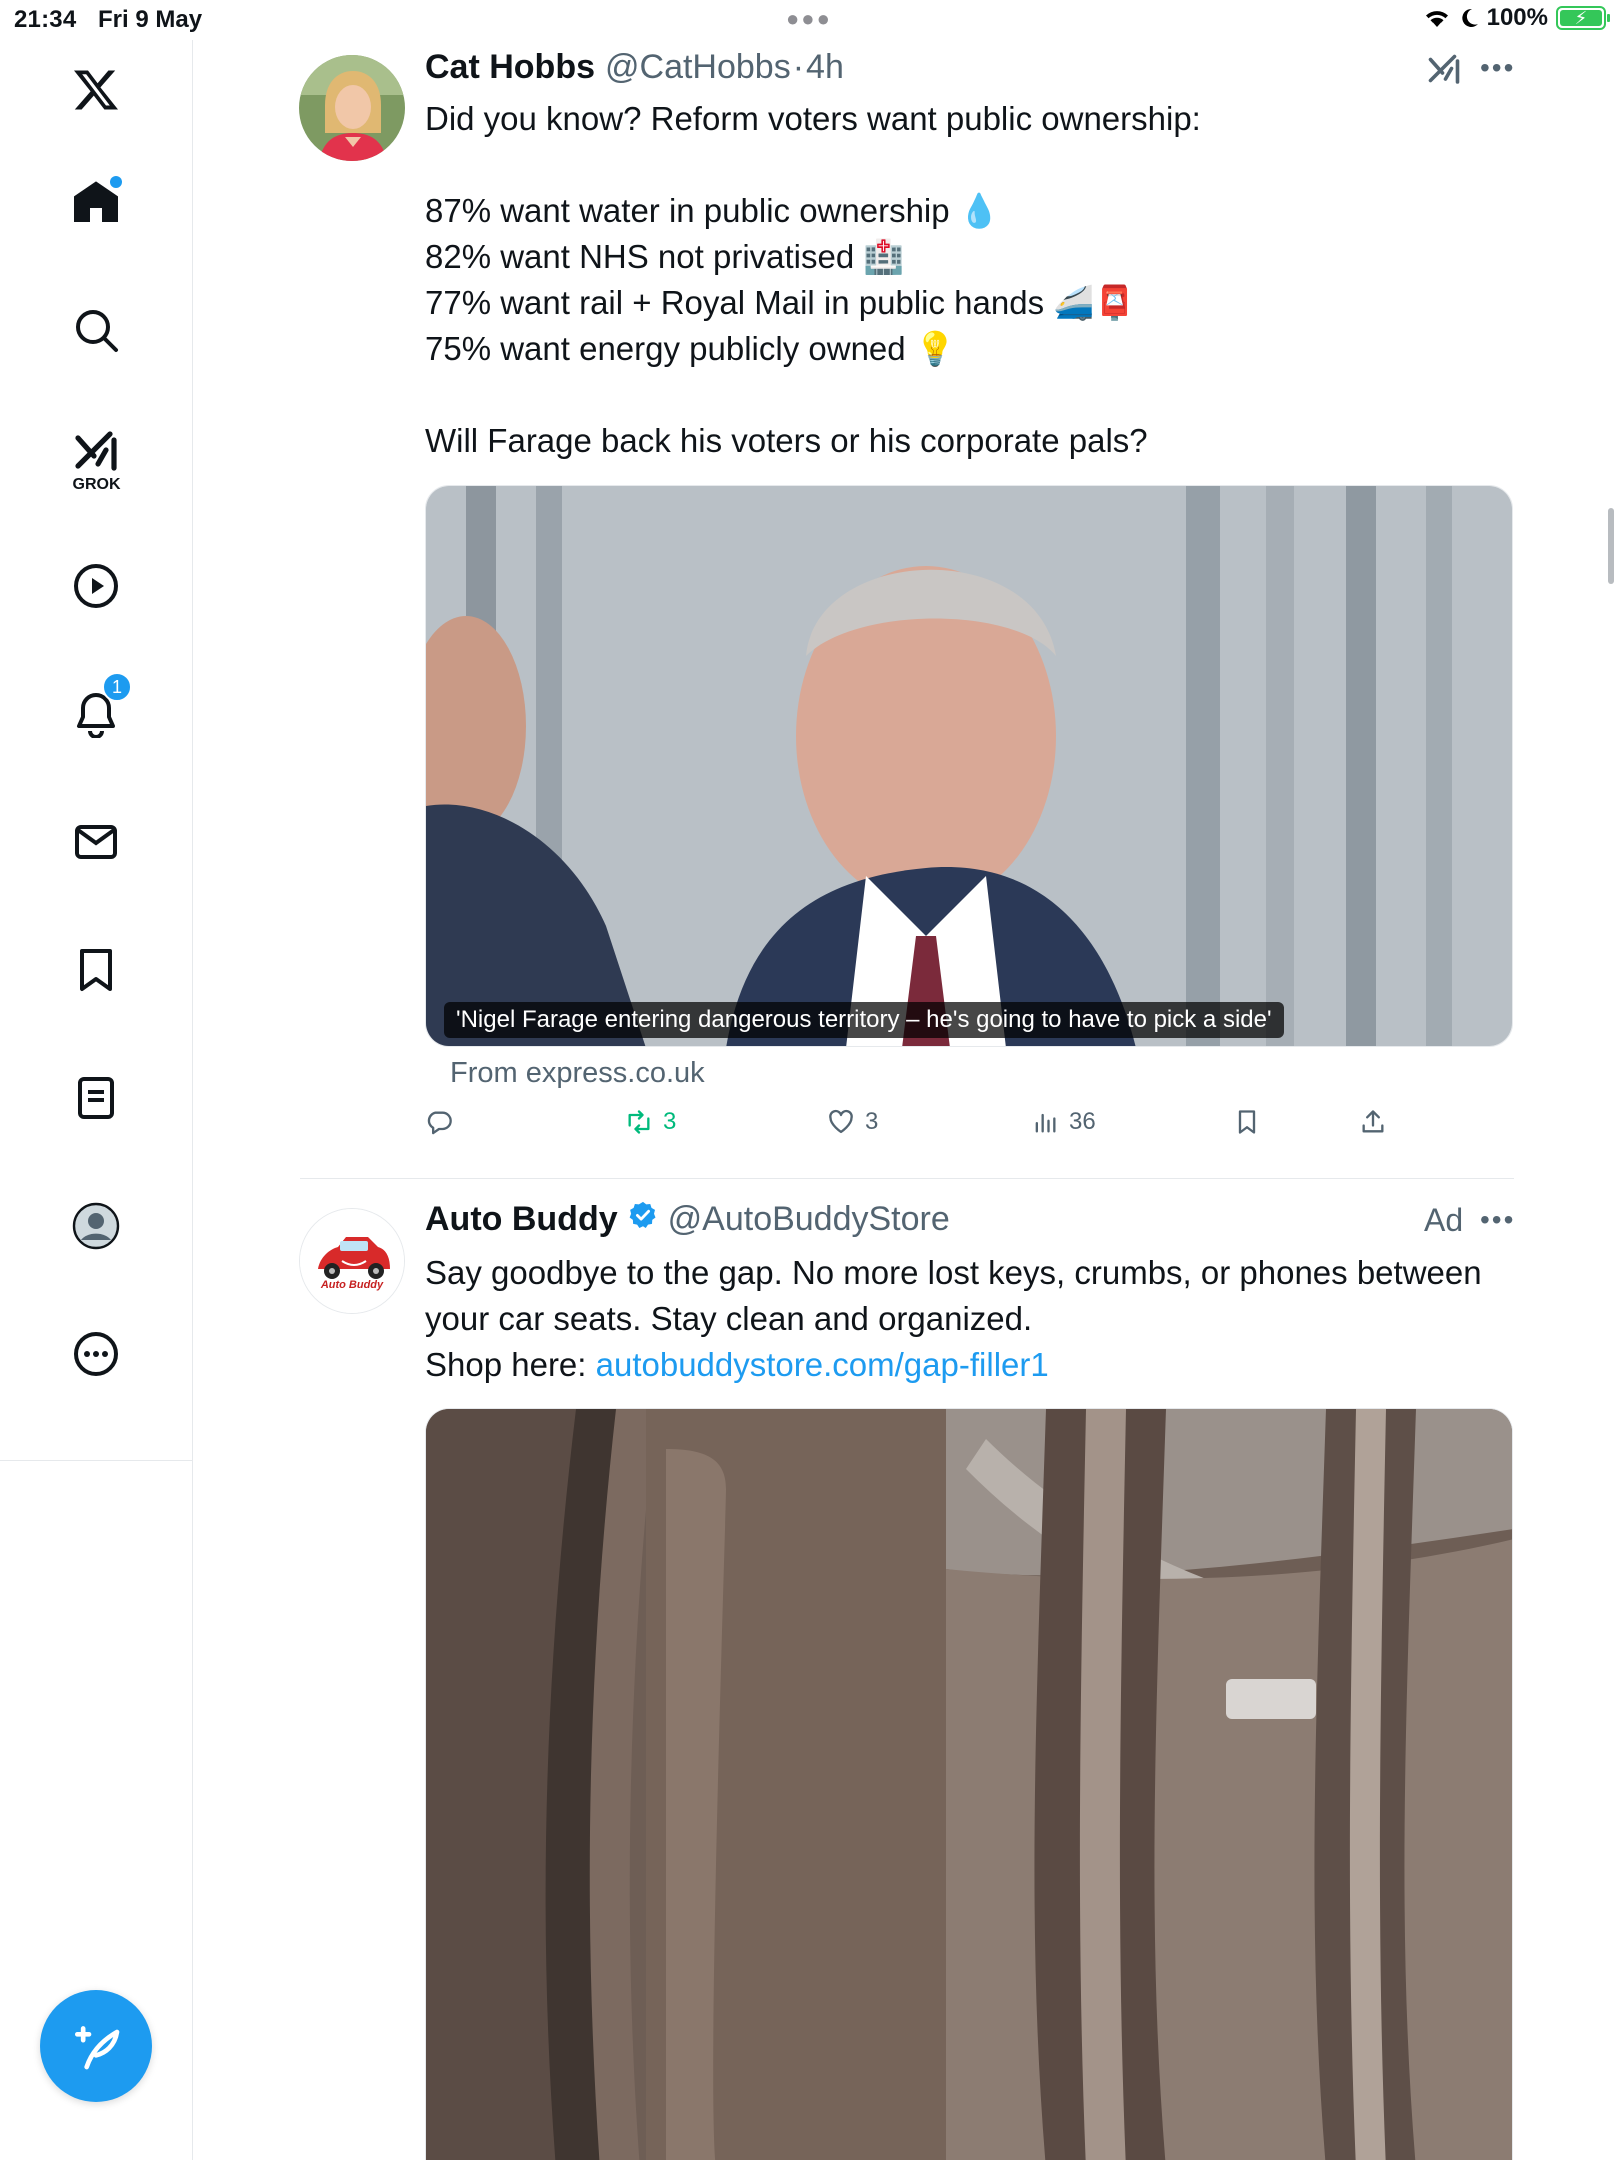  I want to click on wifi-icon, so click(1436, 19).